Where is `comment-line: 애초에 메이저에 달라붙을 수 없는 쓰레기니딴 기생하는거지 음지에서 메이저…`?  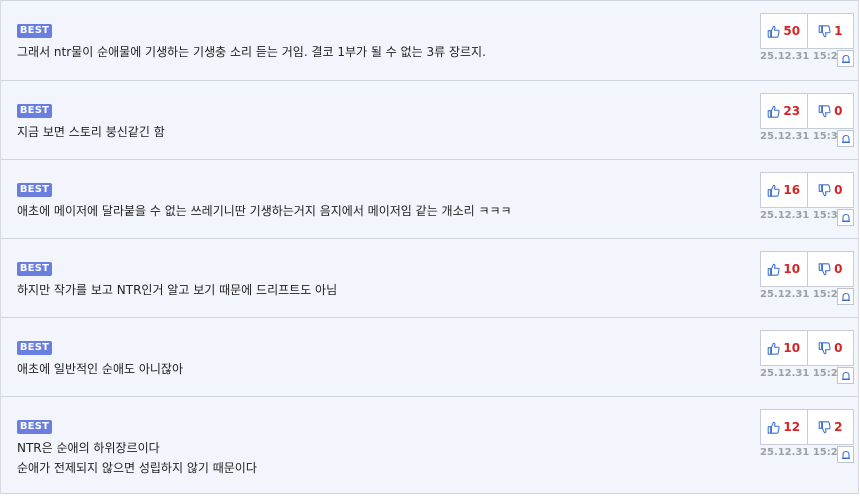
comment-line: 애초에 메이저에 달라붙을 수 없는 쓰레기니딴 기생하는거지 음지에서 메이저… is located at coordinates (264, 211).